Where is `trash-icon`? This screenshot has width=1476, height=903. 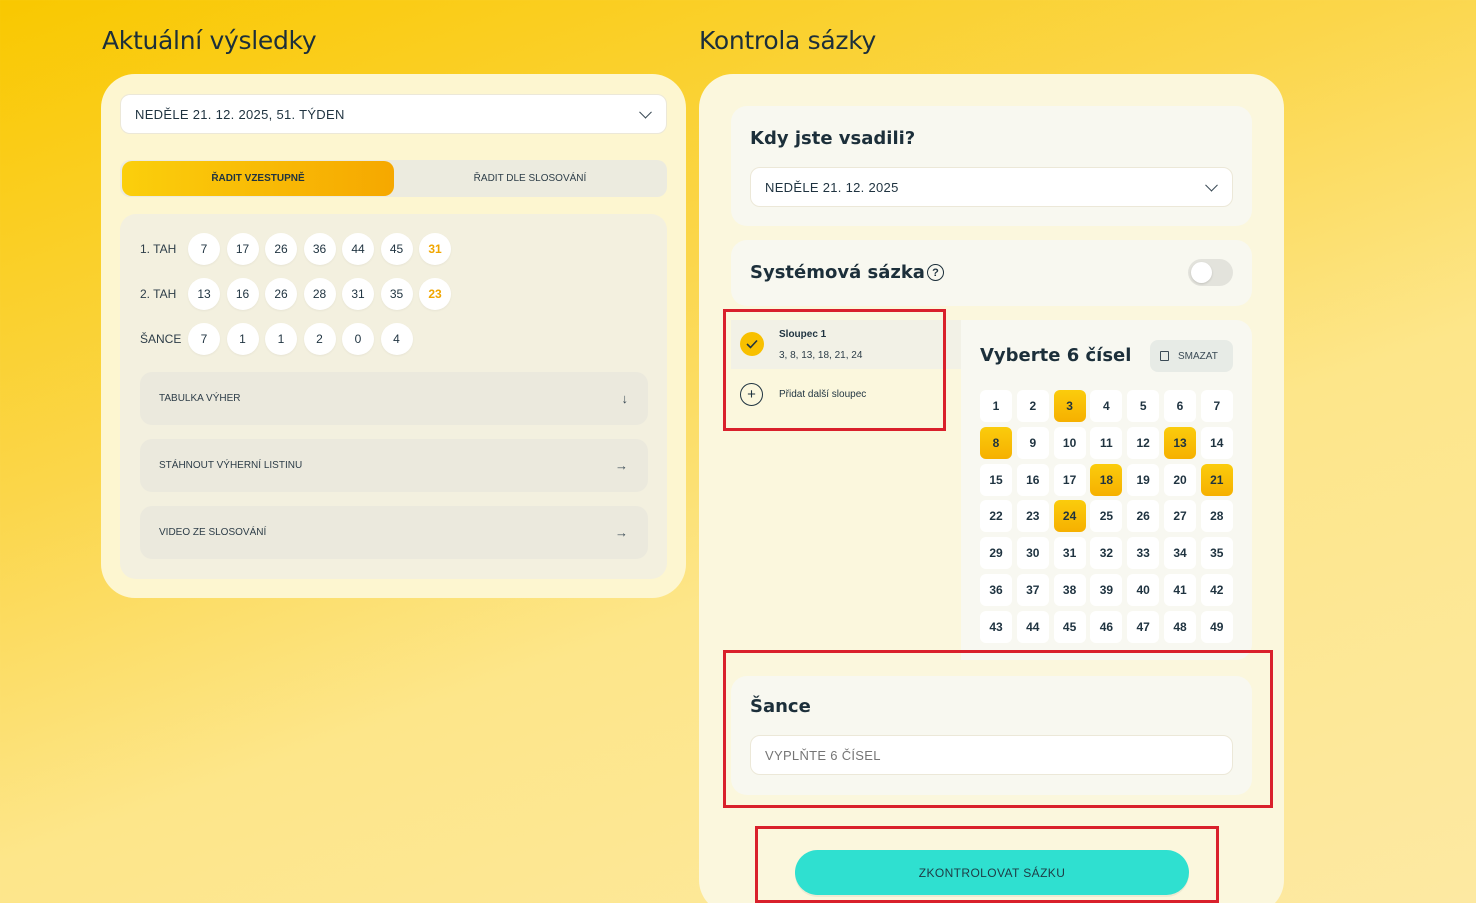 trash-icon is located at coordinates (1164, 356).